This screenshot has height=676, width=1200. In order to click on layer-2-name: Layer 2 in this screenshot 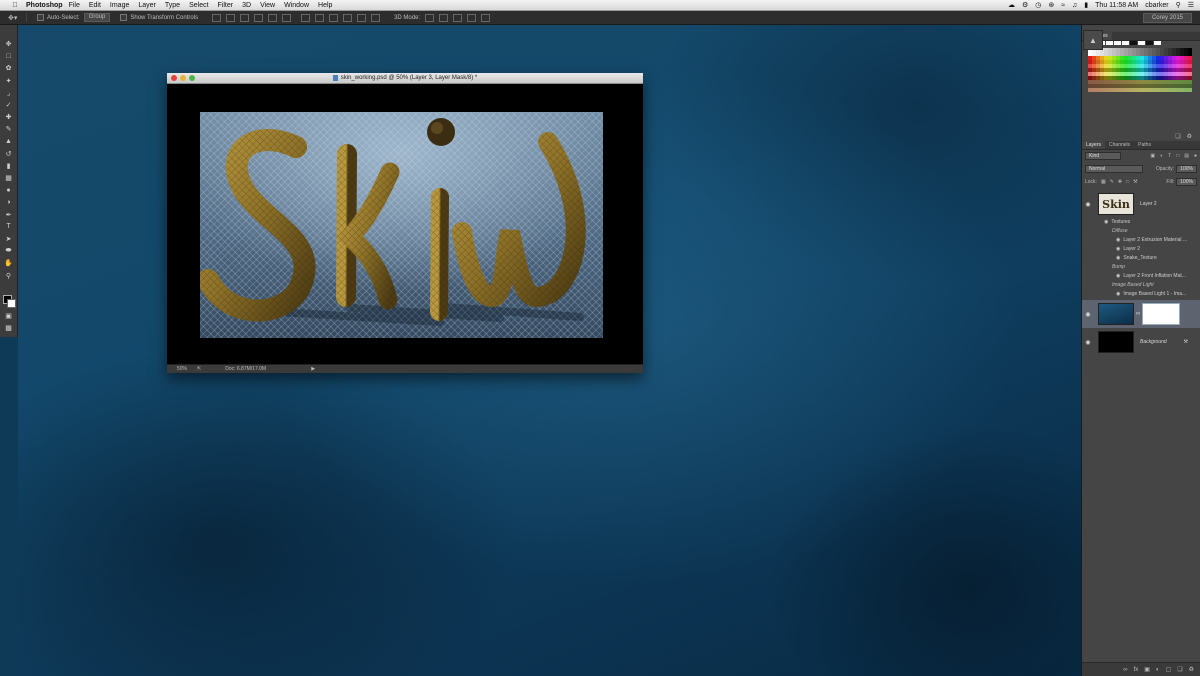, I will do `click(1148, 204)`.